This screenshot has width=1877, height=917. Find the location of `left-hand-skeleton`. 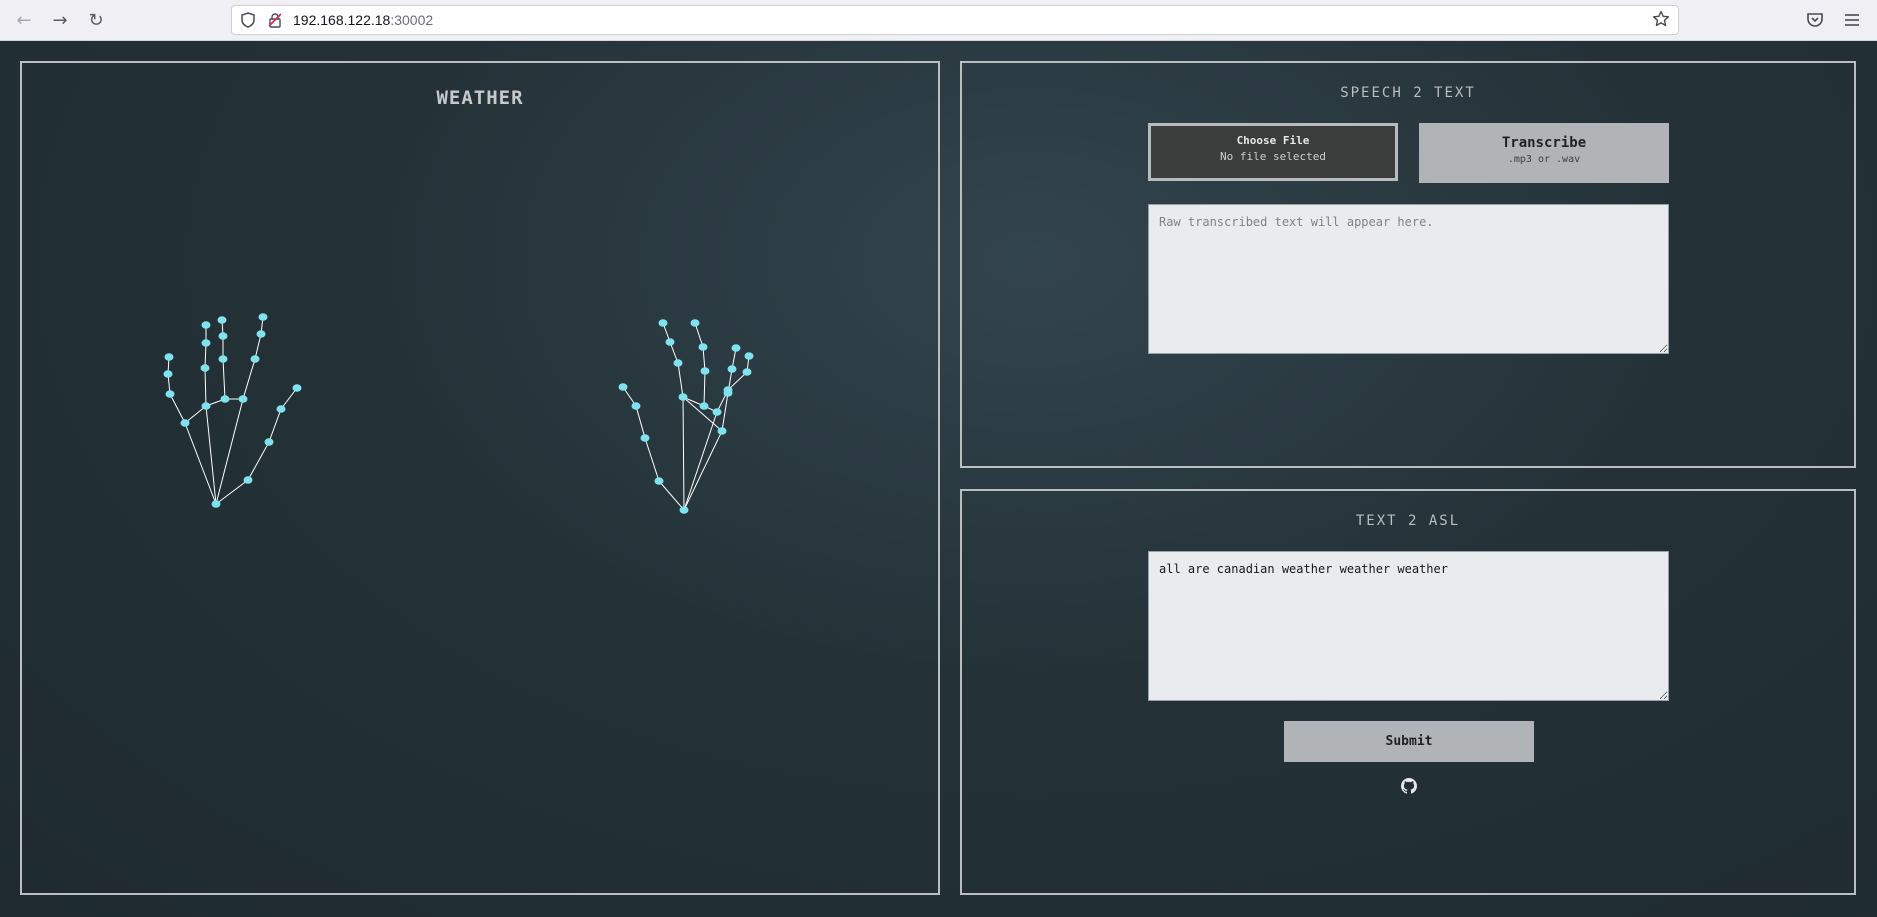

left-hand-skeleton is located at coordinates (232, 410).